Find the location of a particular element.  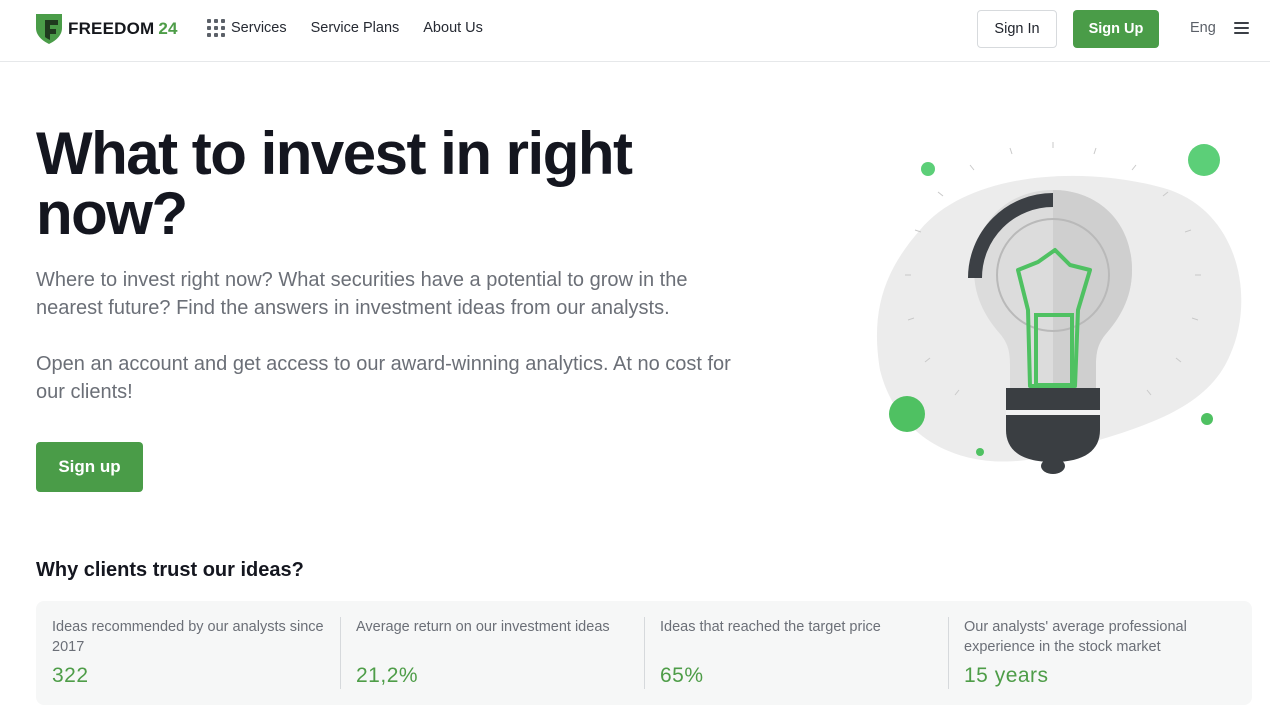

sign-in-button: Sign In is located at coordinates (1017, 29).